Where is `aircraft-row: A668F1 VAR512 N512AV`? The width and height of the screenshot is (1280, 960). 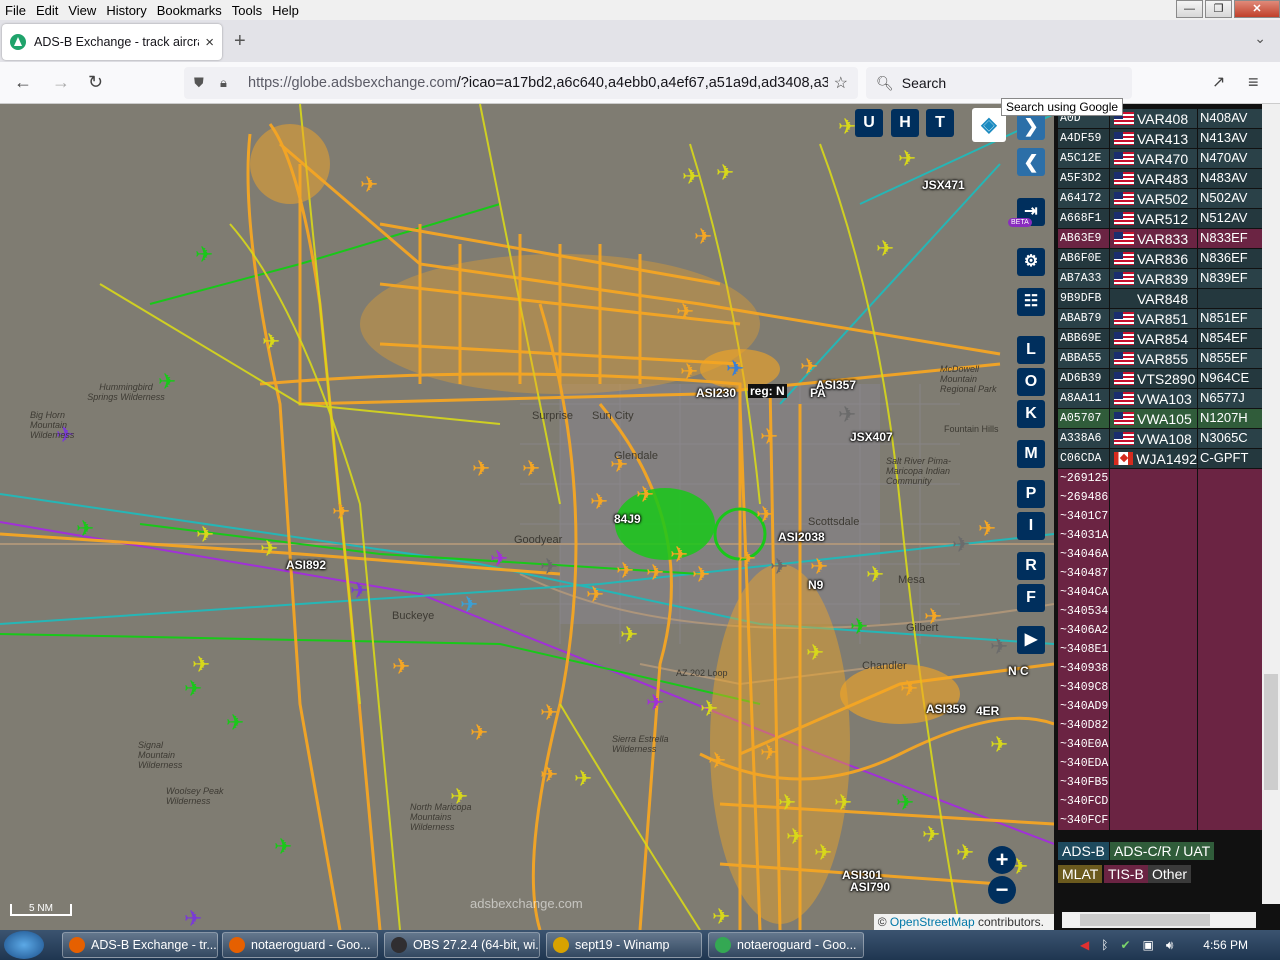 aircraft-row: A668F1 VAR512 N512AV is located at coordinates (1160, 218).